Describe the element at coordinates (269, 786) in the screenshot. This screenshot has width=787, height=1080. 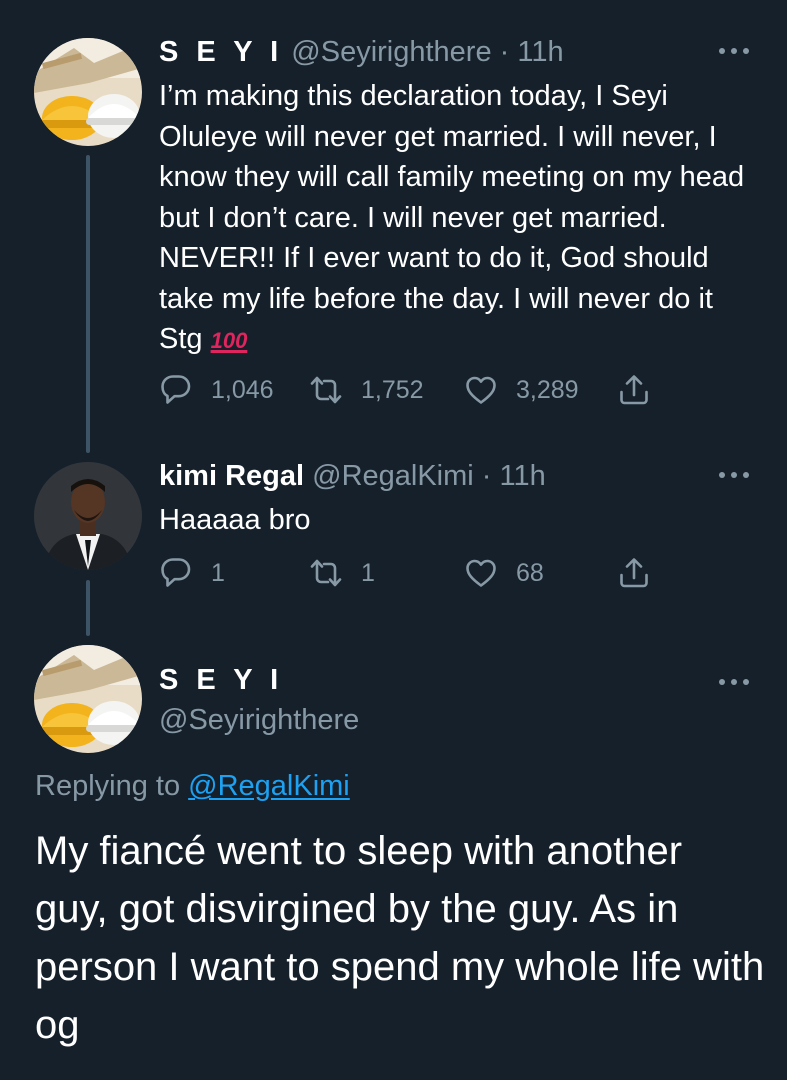
I see `replying-to-link: @RegalKimi` at that location.